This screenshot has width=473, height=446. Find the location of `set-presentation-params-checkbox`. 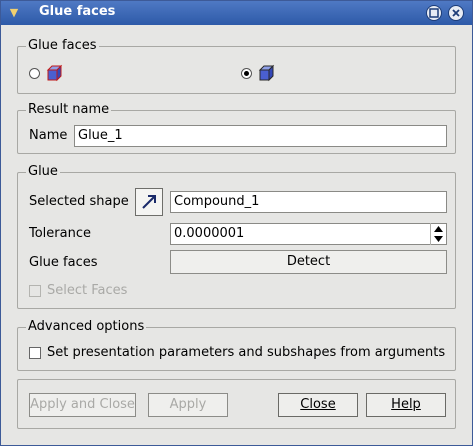

set-presentation-params-checkbox is located at coordinates (35, 353).